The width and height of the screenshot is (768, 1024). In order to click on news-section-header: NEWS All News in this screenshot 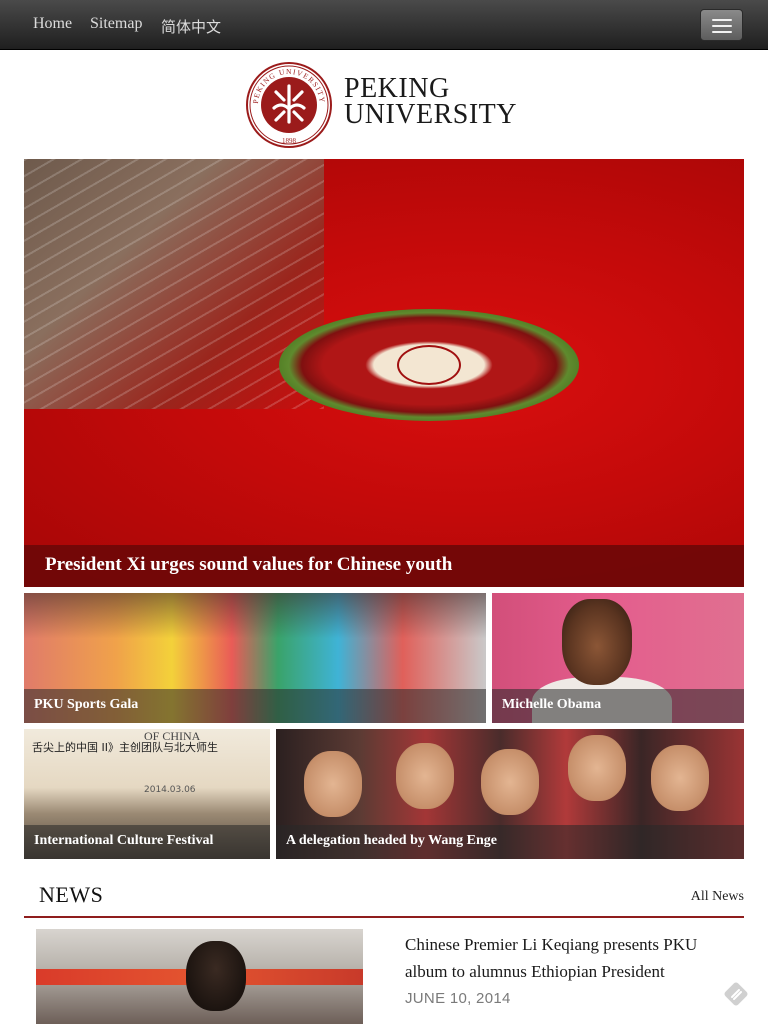, I will do `click(384, 898)`.